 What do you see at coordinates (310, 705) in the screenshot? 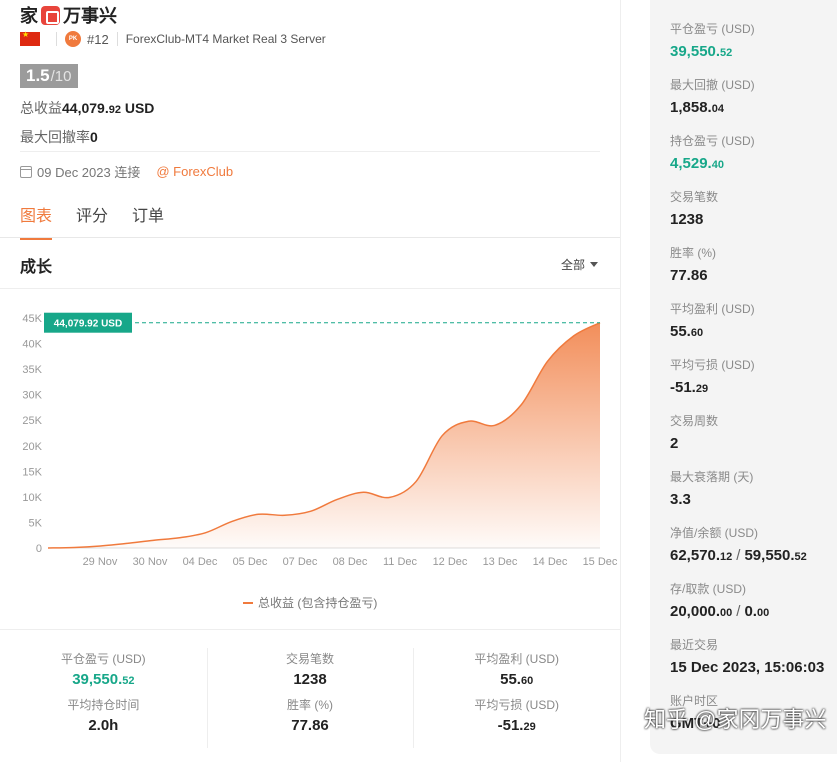
I see `bottom-stat-label: 胜率 (%)` at bounding box center [310, 705].